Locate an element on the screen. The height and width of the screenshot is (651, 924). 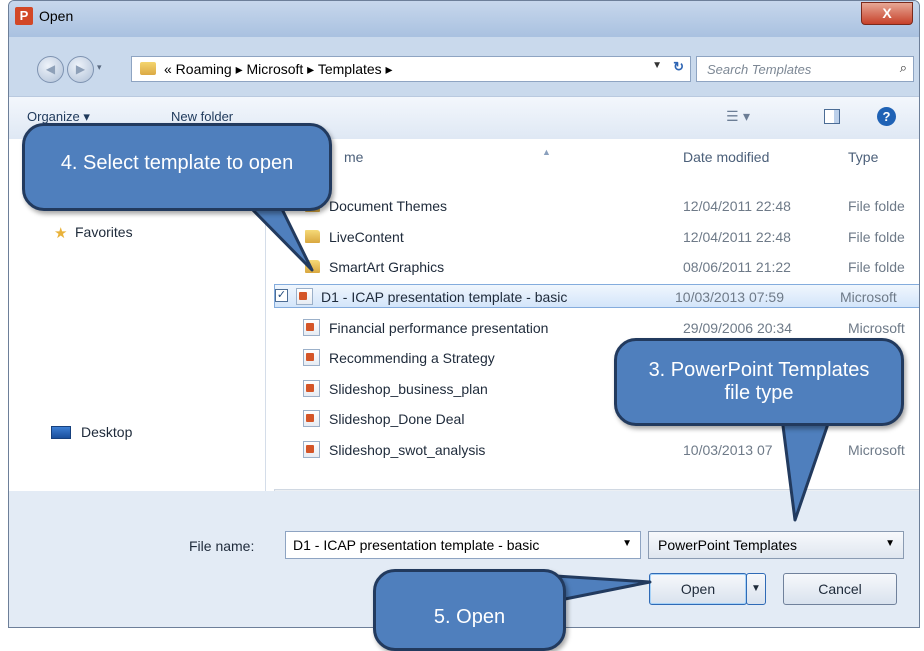
callout-open: 5. Open is located at coordinates (469, 610).